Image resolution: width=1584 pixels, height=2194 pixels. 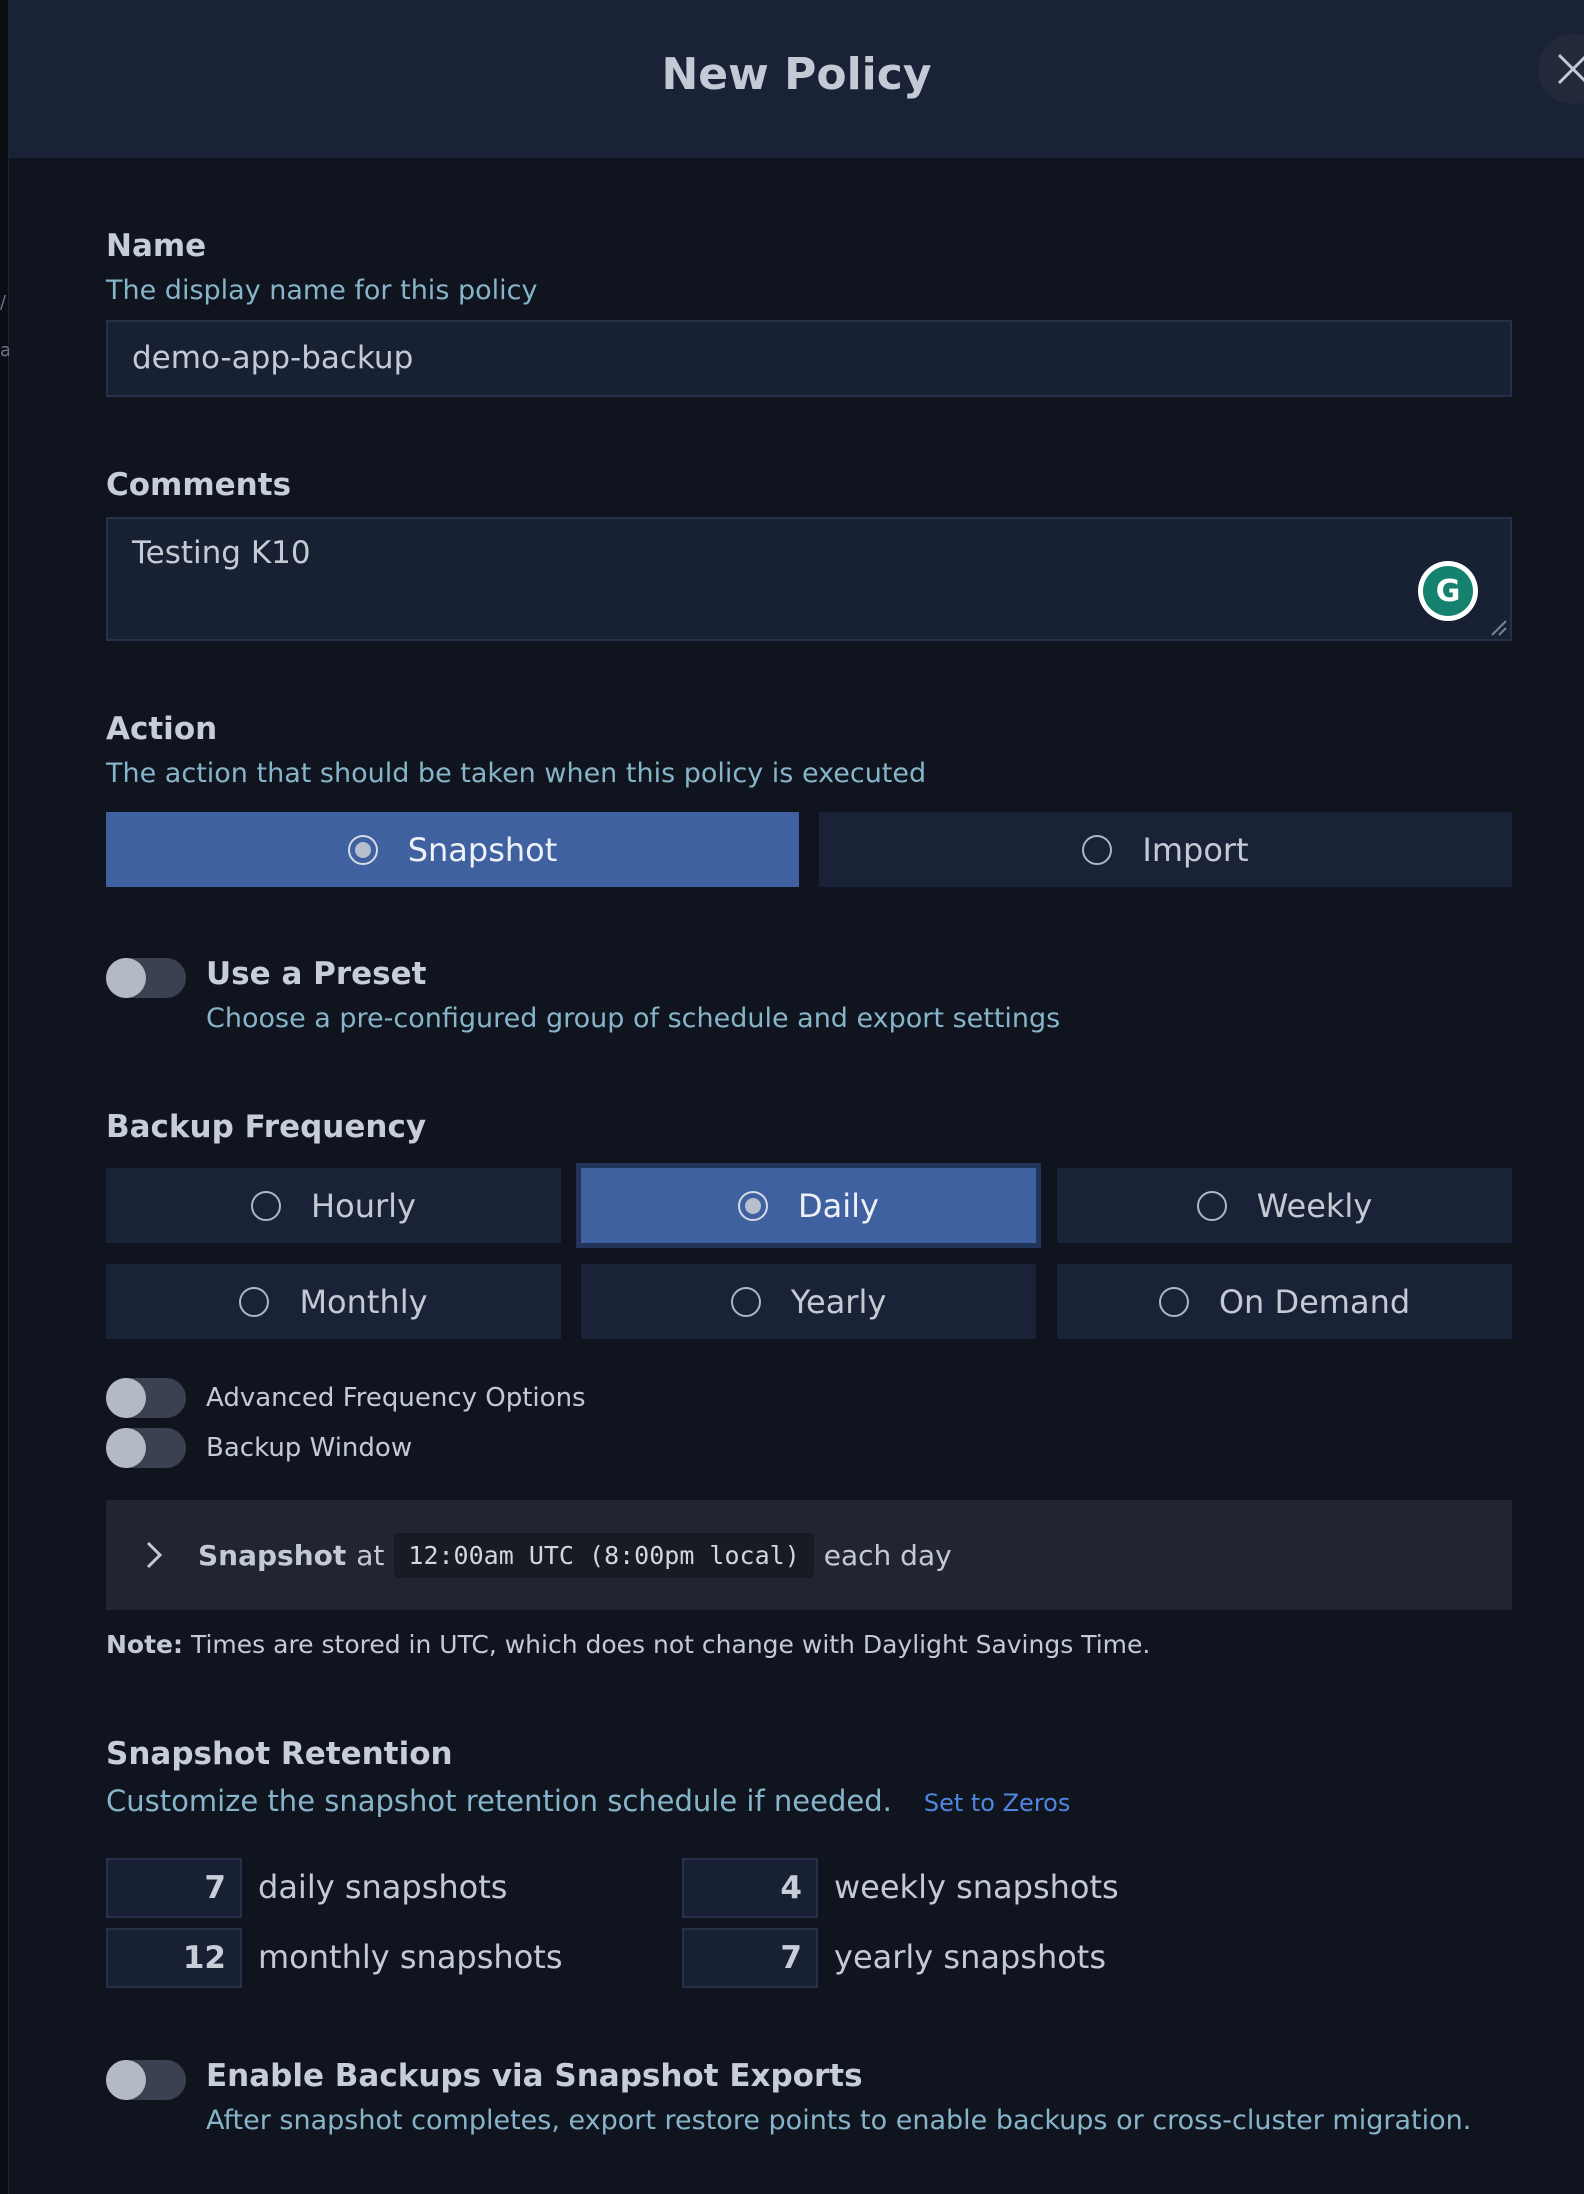 I want to click on frequency-option-label: Yearly, so click(x=838, y=1301).